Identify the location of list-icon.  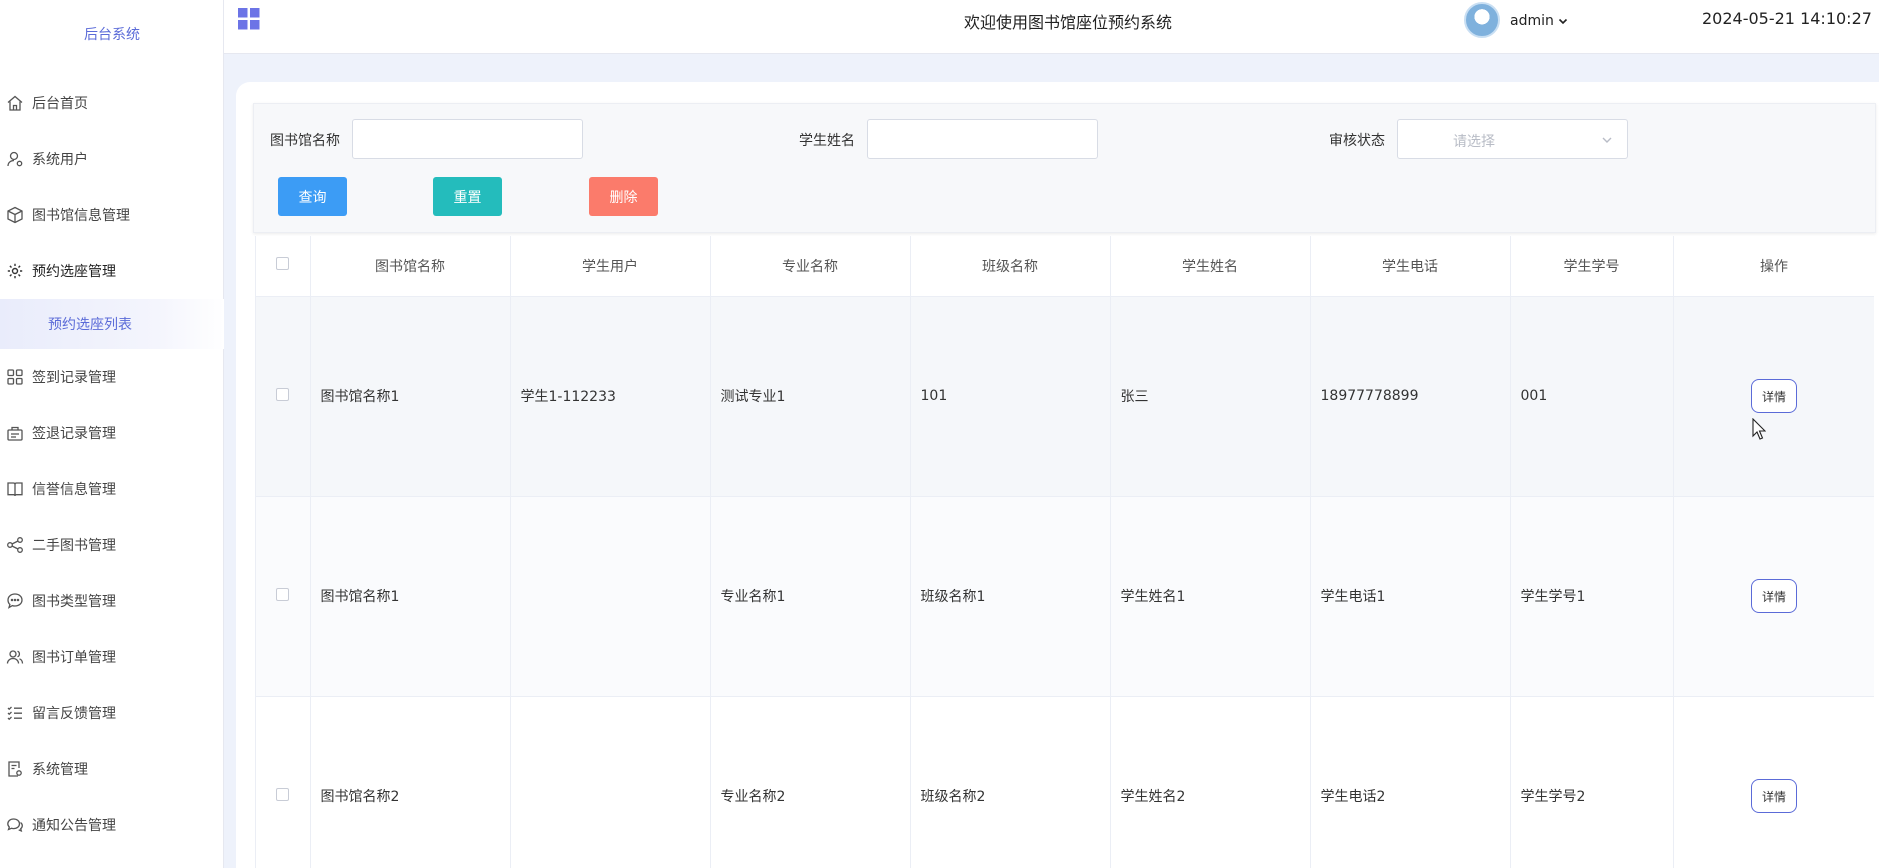
(15, 713).